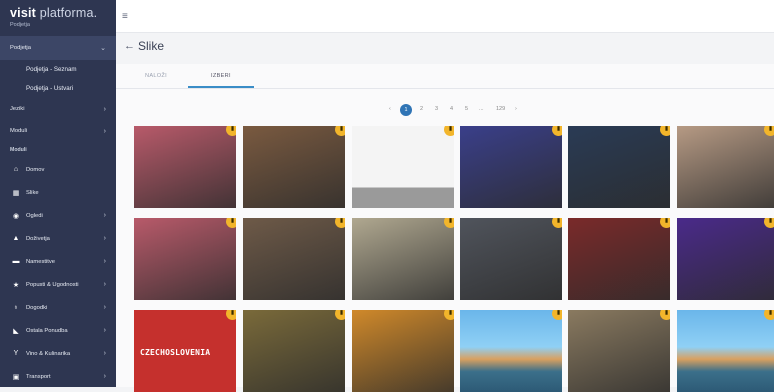 This screenshot has height=392, width=774. What do you see at coordinates (451, 109) in the screenshot?
I see `pagination-page: 4` at bounding box center [451, 109].